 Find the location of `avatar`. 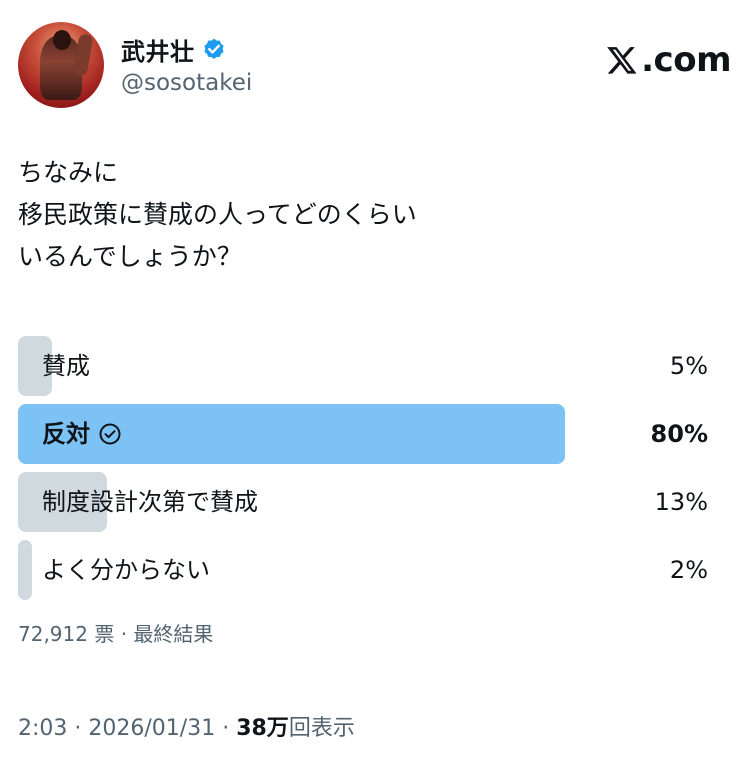

avatar is located at coordinates (61, 65).